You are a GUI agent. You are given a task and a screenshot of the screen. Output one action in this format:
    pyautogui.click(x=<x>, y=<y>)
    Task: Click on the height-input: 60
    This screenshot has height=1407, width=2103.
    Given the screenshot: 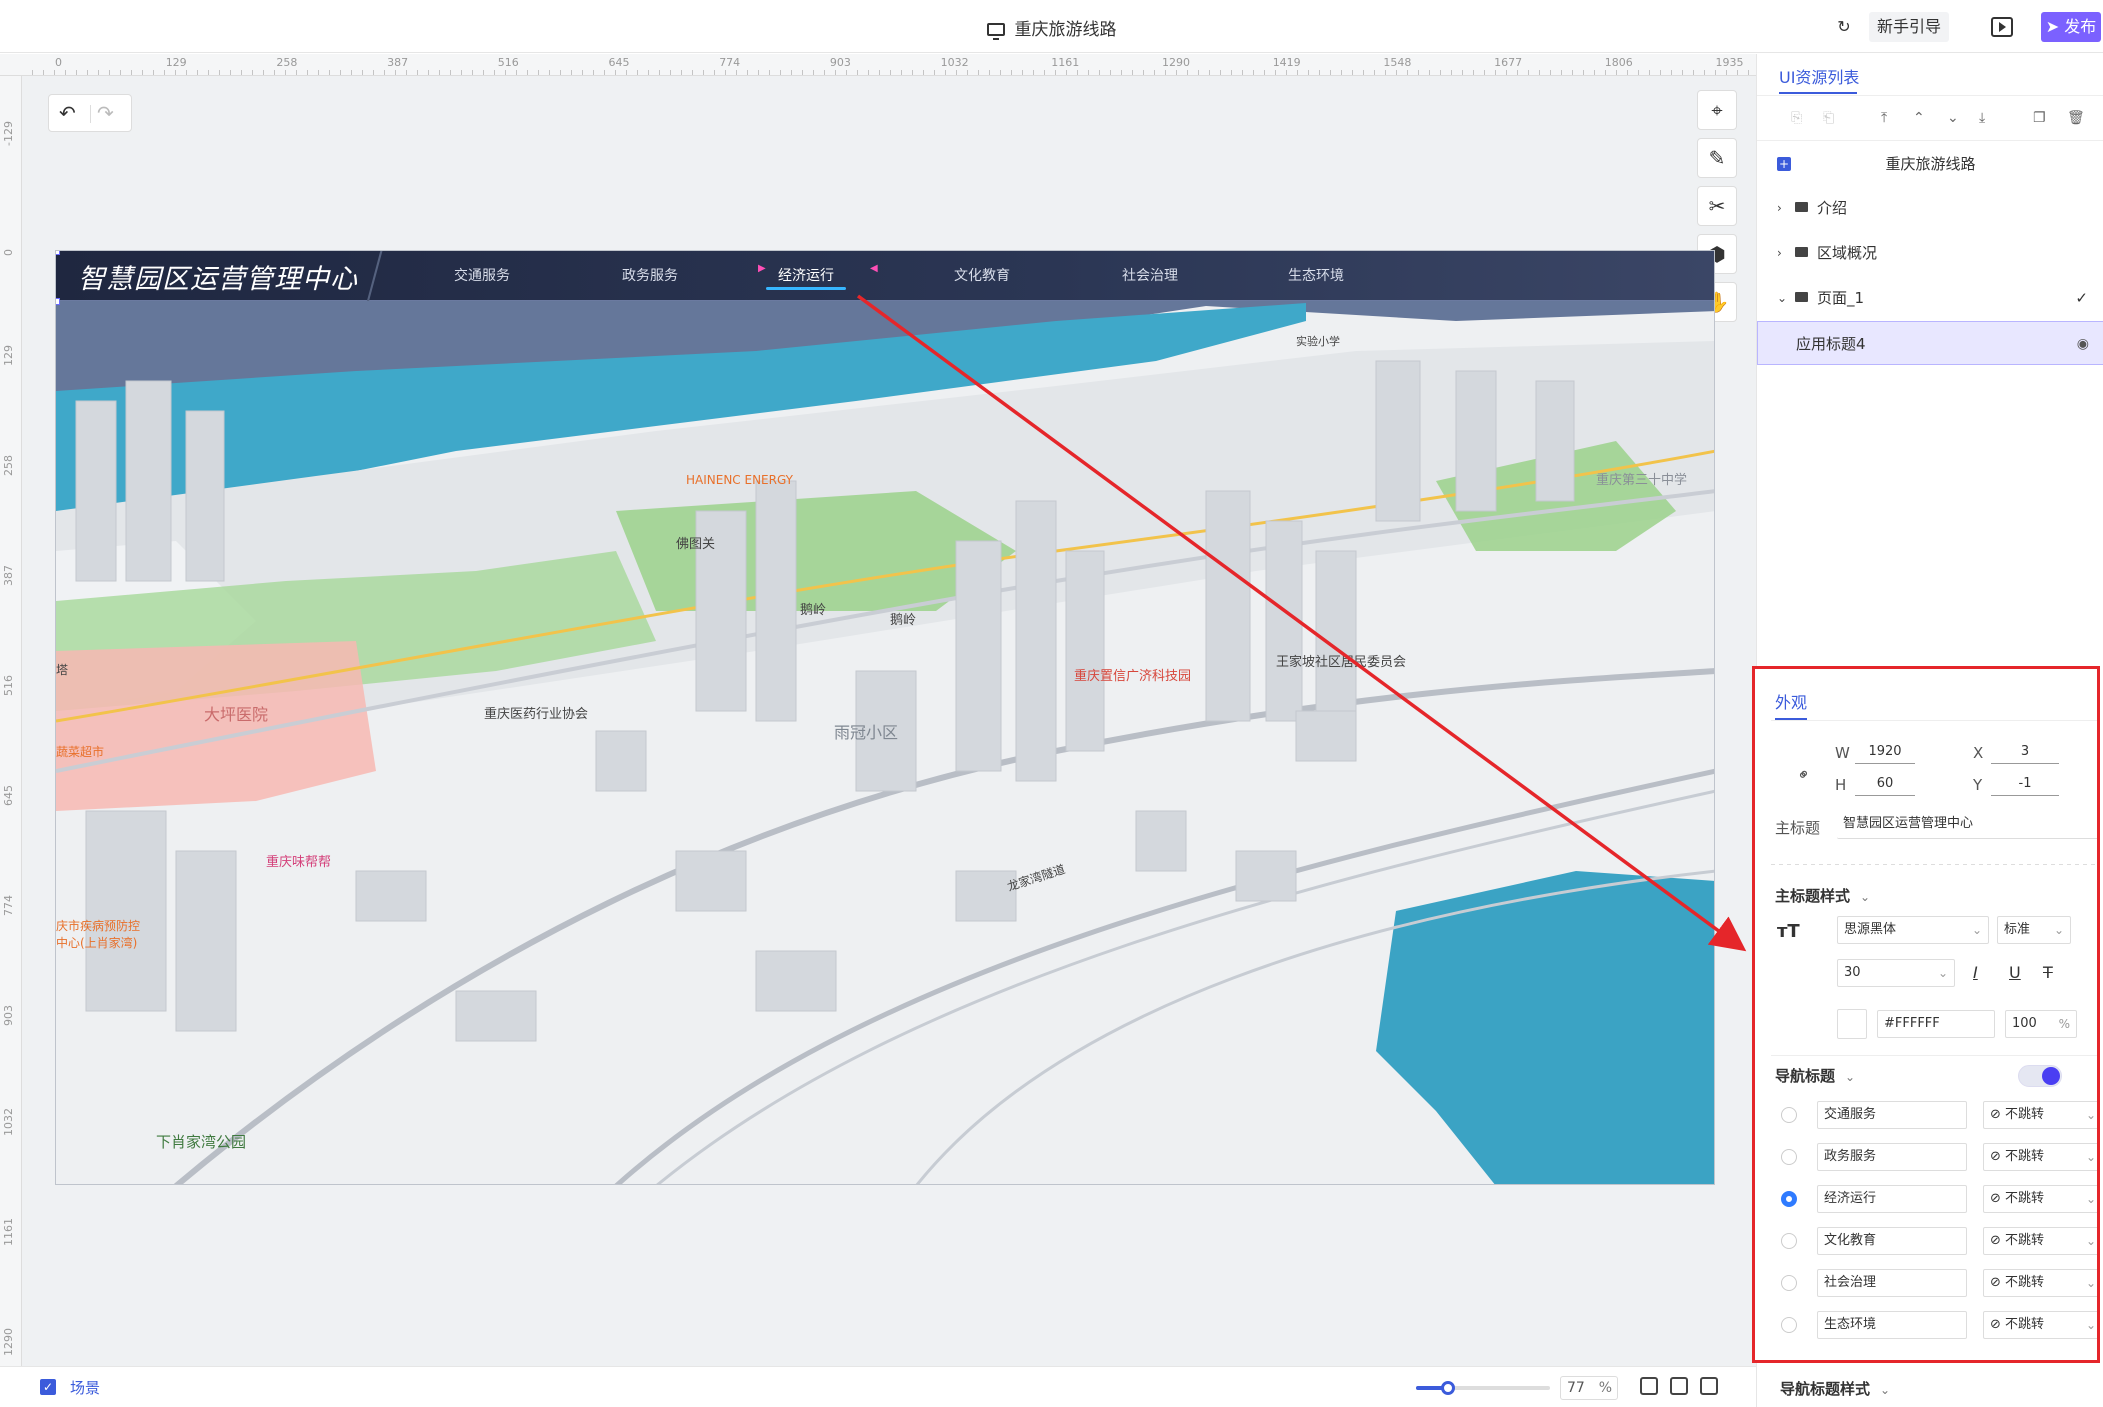 What is the action you would take?
    pyautogui.click(x=1885, y=785)
    